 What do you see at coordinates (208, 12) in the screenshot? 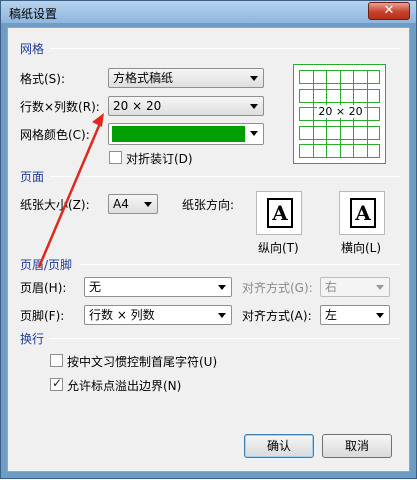
I see `title-bar: 稿纸设置 ✕` at bounding box center [208, 12].